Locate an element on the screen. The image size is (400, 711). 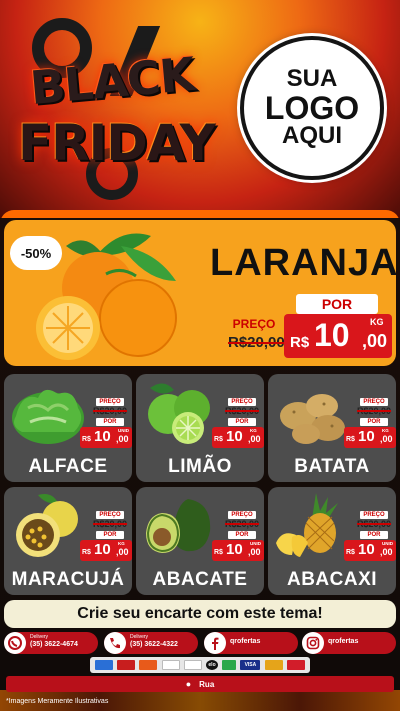
lettuce-icon is located at coordinates (48, 416).